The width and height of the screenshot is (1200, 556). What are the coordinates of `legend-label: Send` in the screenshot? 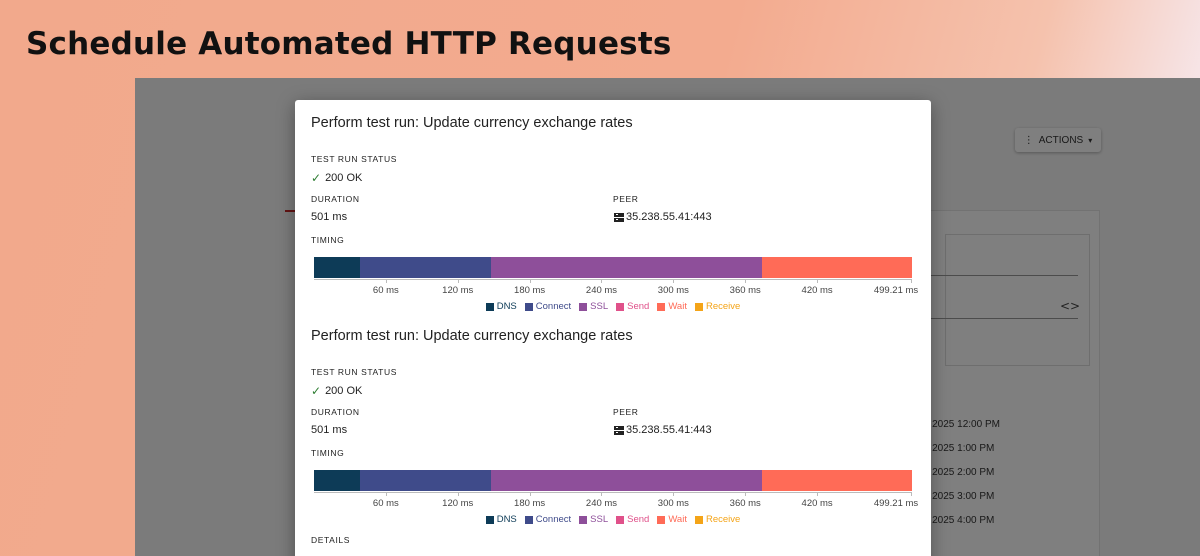 It's located at (638, 519).